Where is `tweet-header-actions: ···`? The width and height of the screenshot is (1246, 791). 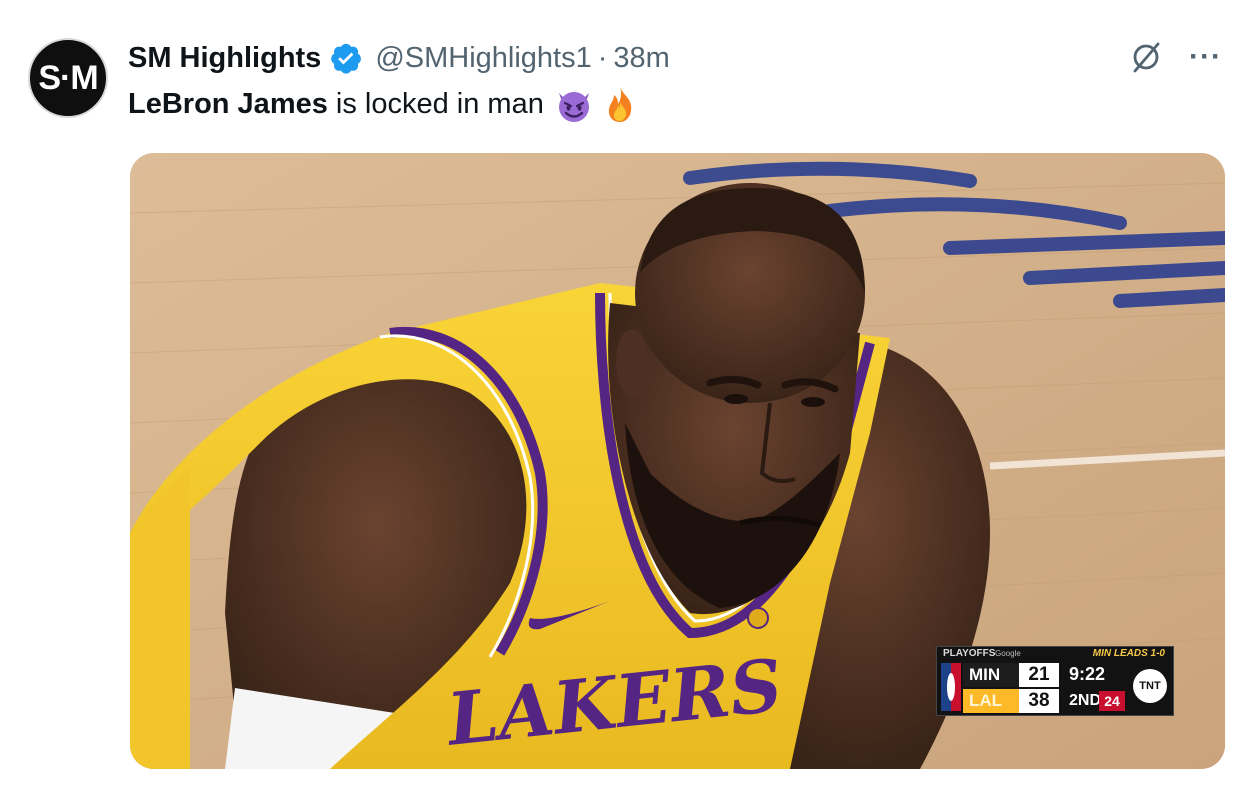 tweet-header-actions: ··· is located at coordinates (1175, 57).